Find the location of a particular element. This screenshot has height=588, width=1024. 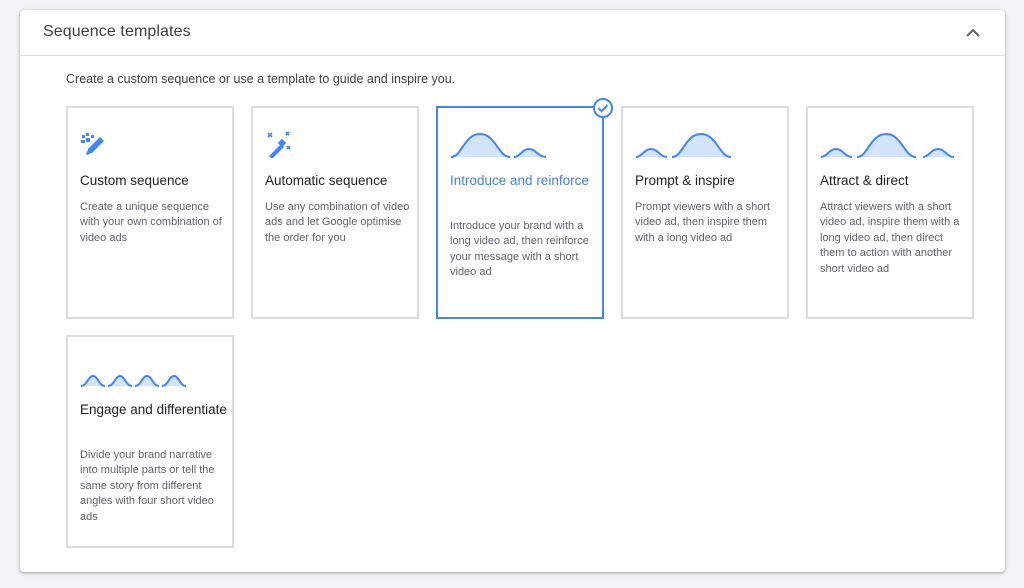

short-long-waves-icon is located at coordinates (685, 145).